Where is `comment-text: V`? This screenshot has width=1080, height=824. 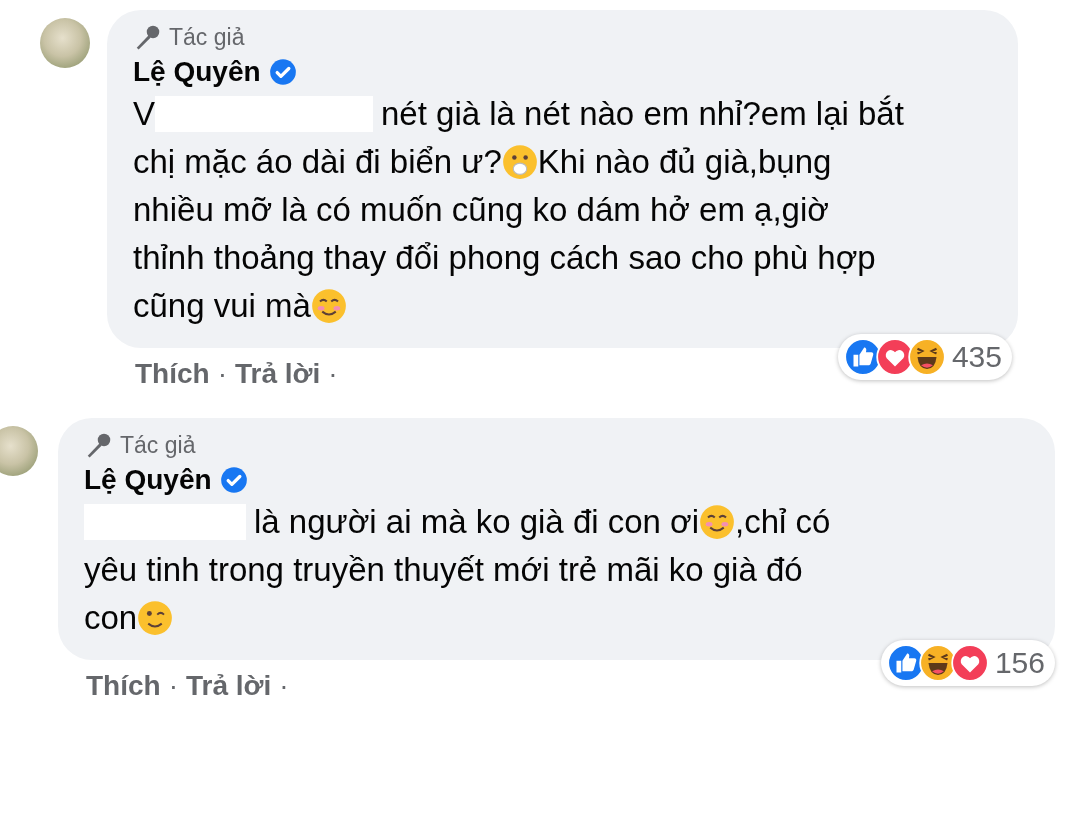 comment-text: V is located at coordinates (144, 114).